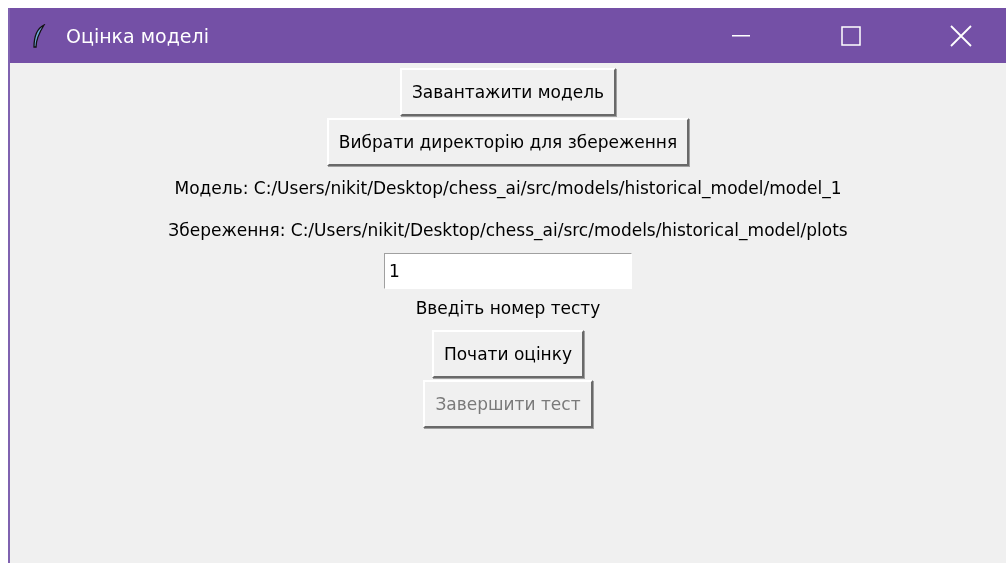  I want to click on window-title: Оцінка моделі, so click(138, 35).